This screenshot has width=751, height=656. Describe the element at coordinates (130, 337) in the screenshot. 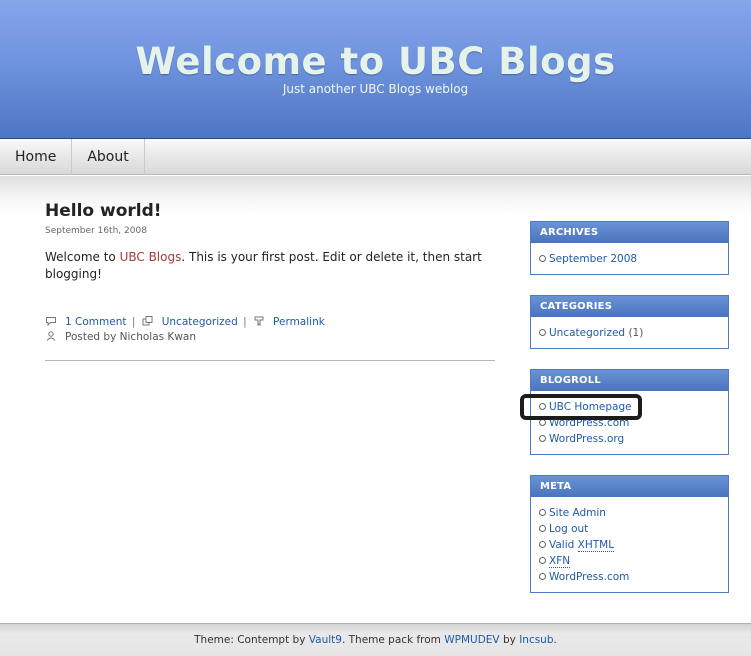

I see `post-author: Posted by Nicholas Kwan` at that location.